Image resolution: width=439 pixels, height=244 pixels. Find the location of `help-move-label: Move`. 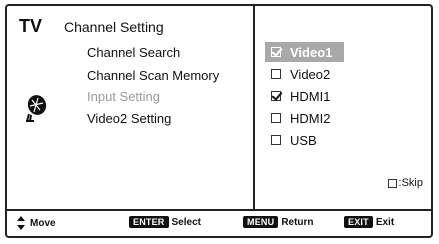

help-move-label: Move is located at coordinates (43, 223).